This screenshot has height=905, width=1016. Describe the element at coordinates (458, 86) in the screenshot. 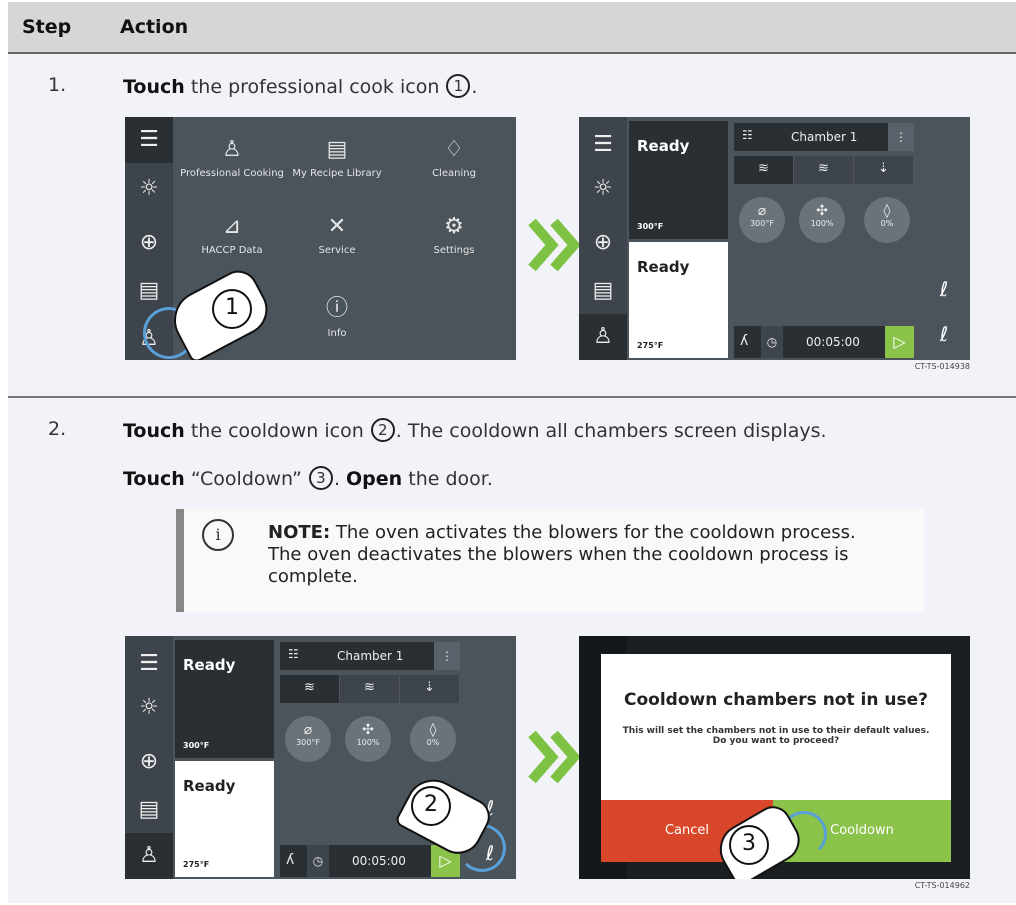

I see `callout-marker: 1` at that location.